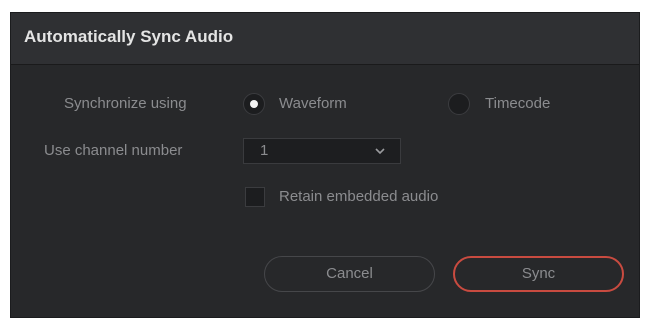  Describe the element at coordinates (113, 150) in the screenshot. I see `channel-number-label: Use channel number` at that location.